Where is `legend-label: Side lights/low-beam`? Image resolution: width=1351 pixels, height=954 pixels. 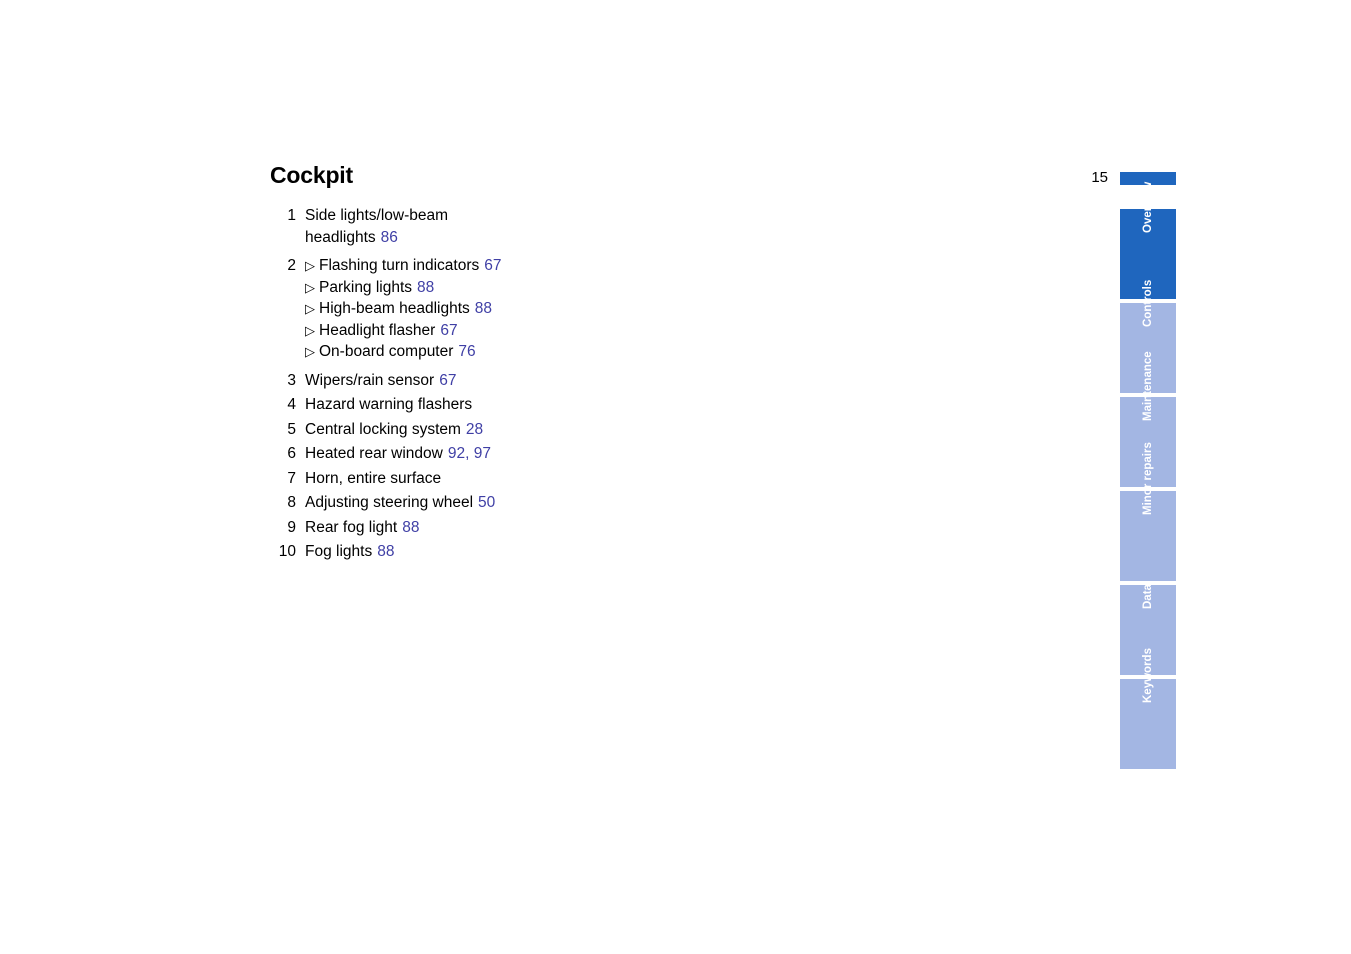
legend-label: Side lights/low-beam is located at coordinates (377, 215).